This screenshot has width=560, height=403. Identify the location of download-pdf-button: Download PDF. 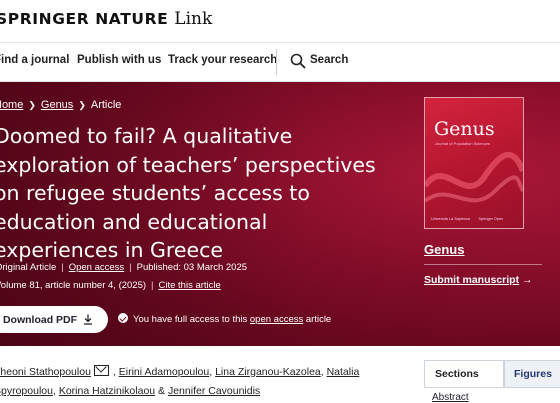
(54, 319).